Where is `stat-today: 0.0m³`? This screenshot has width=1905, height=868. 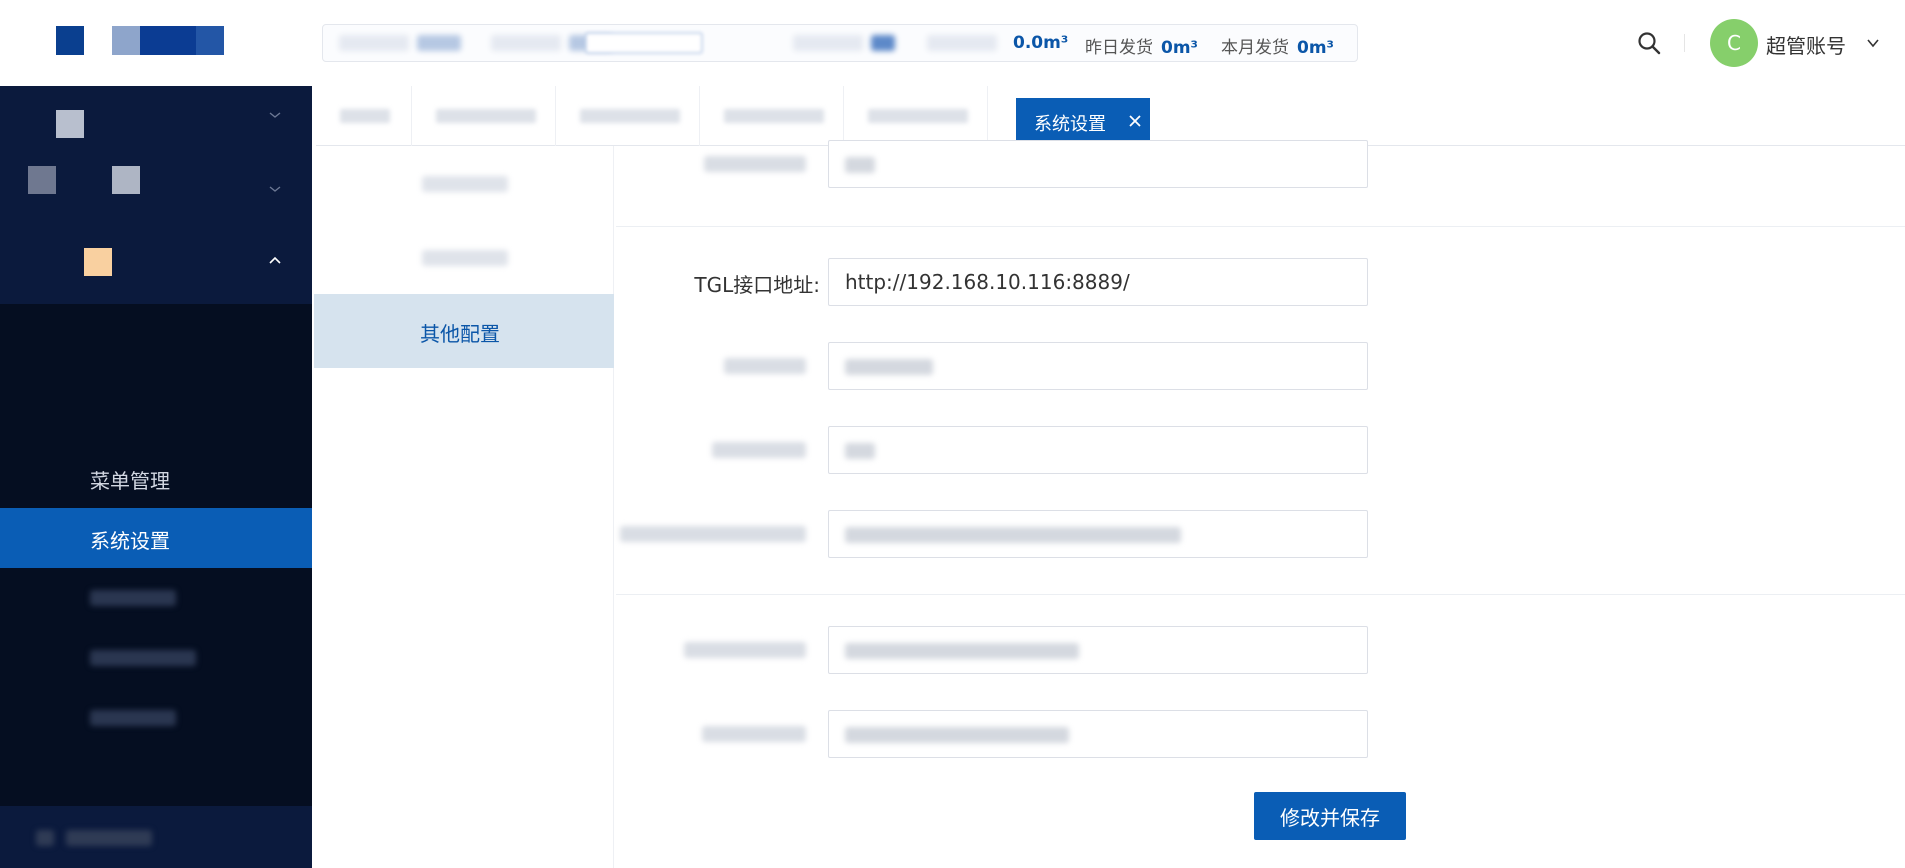 stat-today: 0.0m³ is located at coordinates (1040, 43).